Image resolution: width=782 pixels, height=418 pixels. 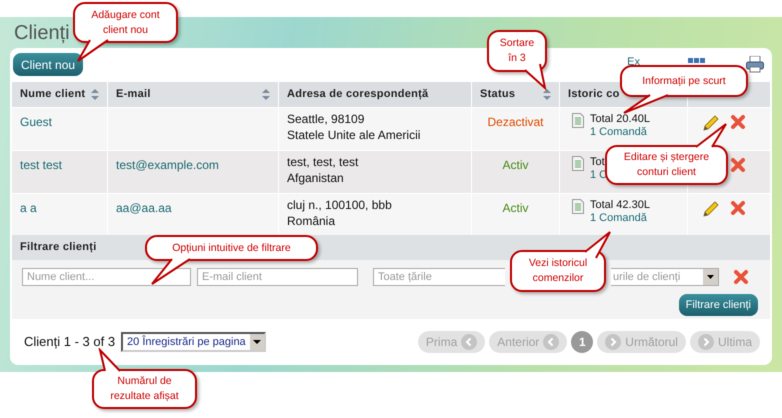 I want to click on client-name-link: Guest, so click(x=36, y=122).